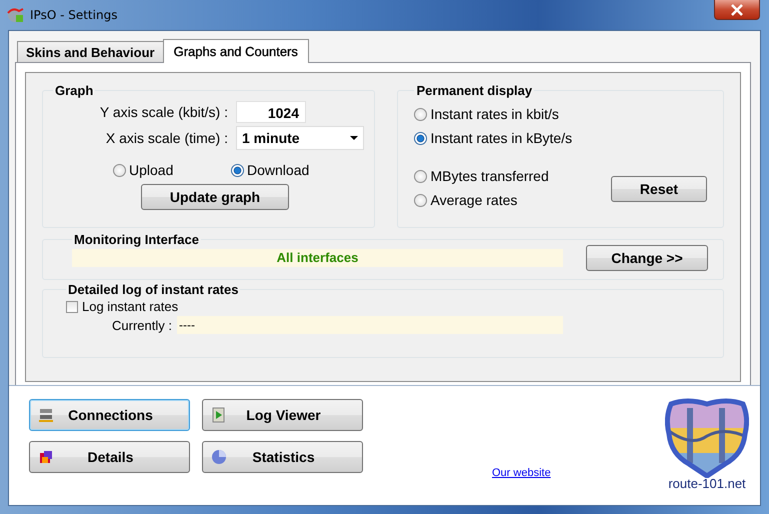 The width and height of the screenshot is (769, 514). I want to click on checkbox: Log instant rates, so click(122, 306).